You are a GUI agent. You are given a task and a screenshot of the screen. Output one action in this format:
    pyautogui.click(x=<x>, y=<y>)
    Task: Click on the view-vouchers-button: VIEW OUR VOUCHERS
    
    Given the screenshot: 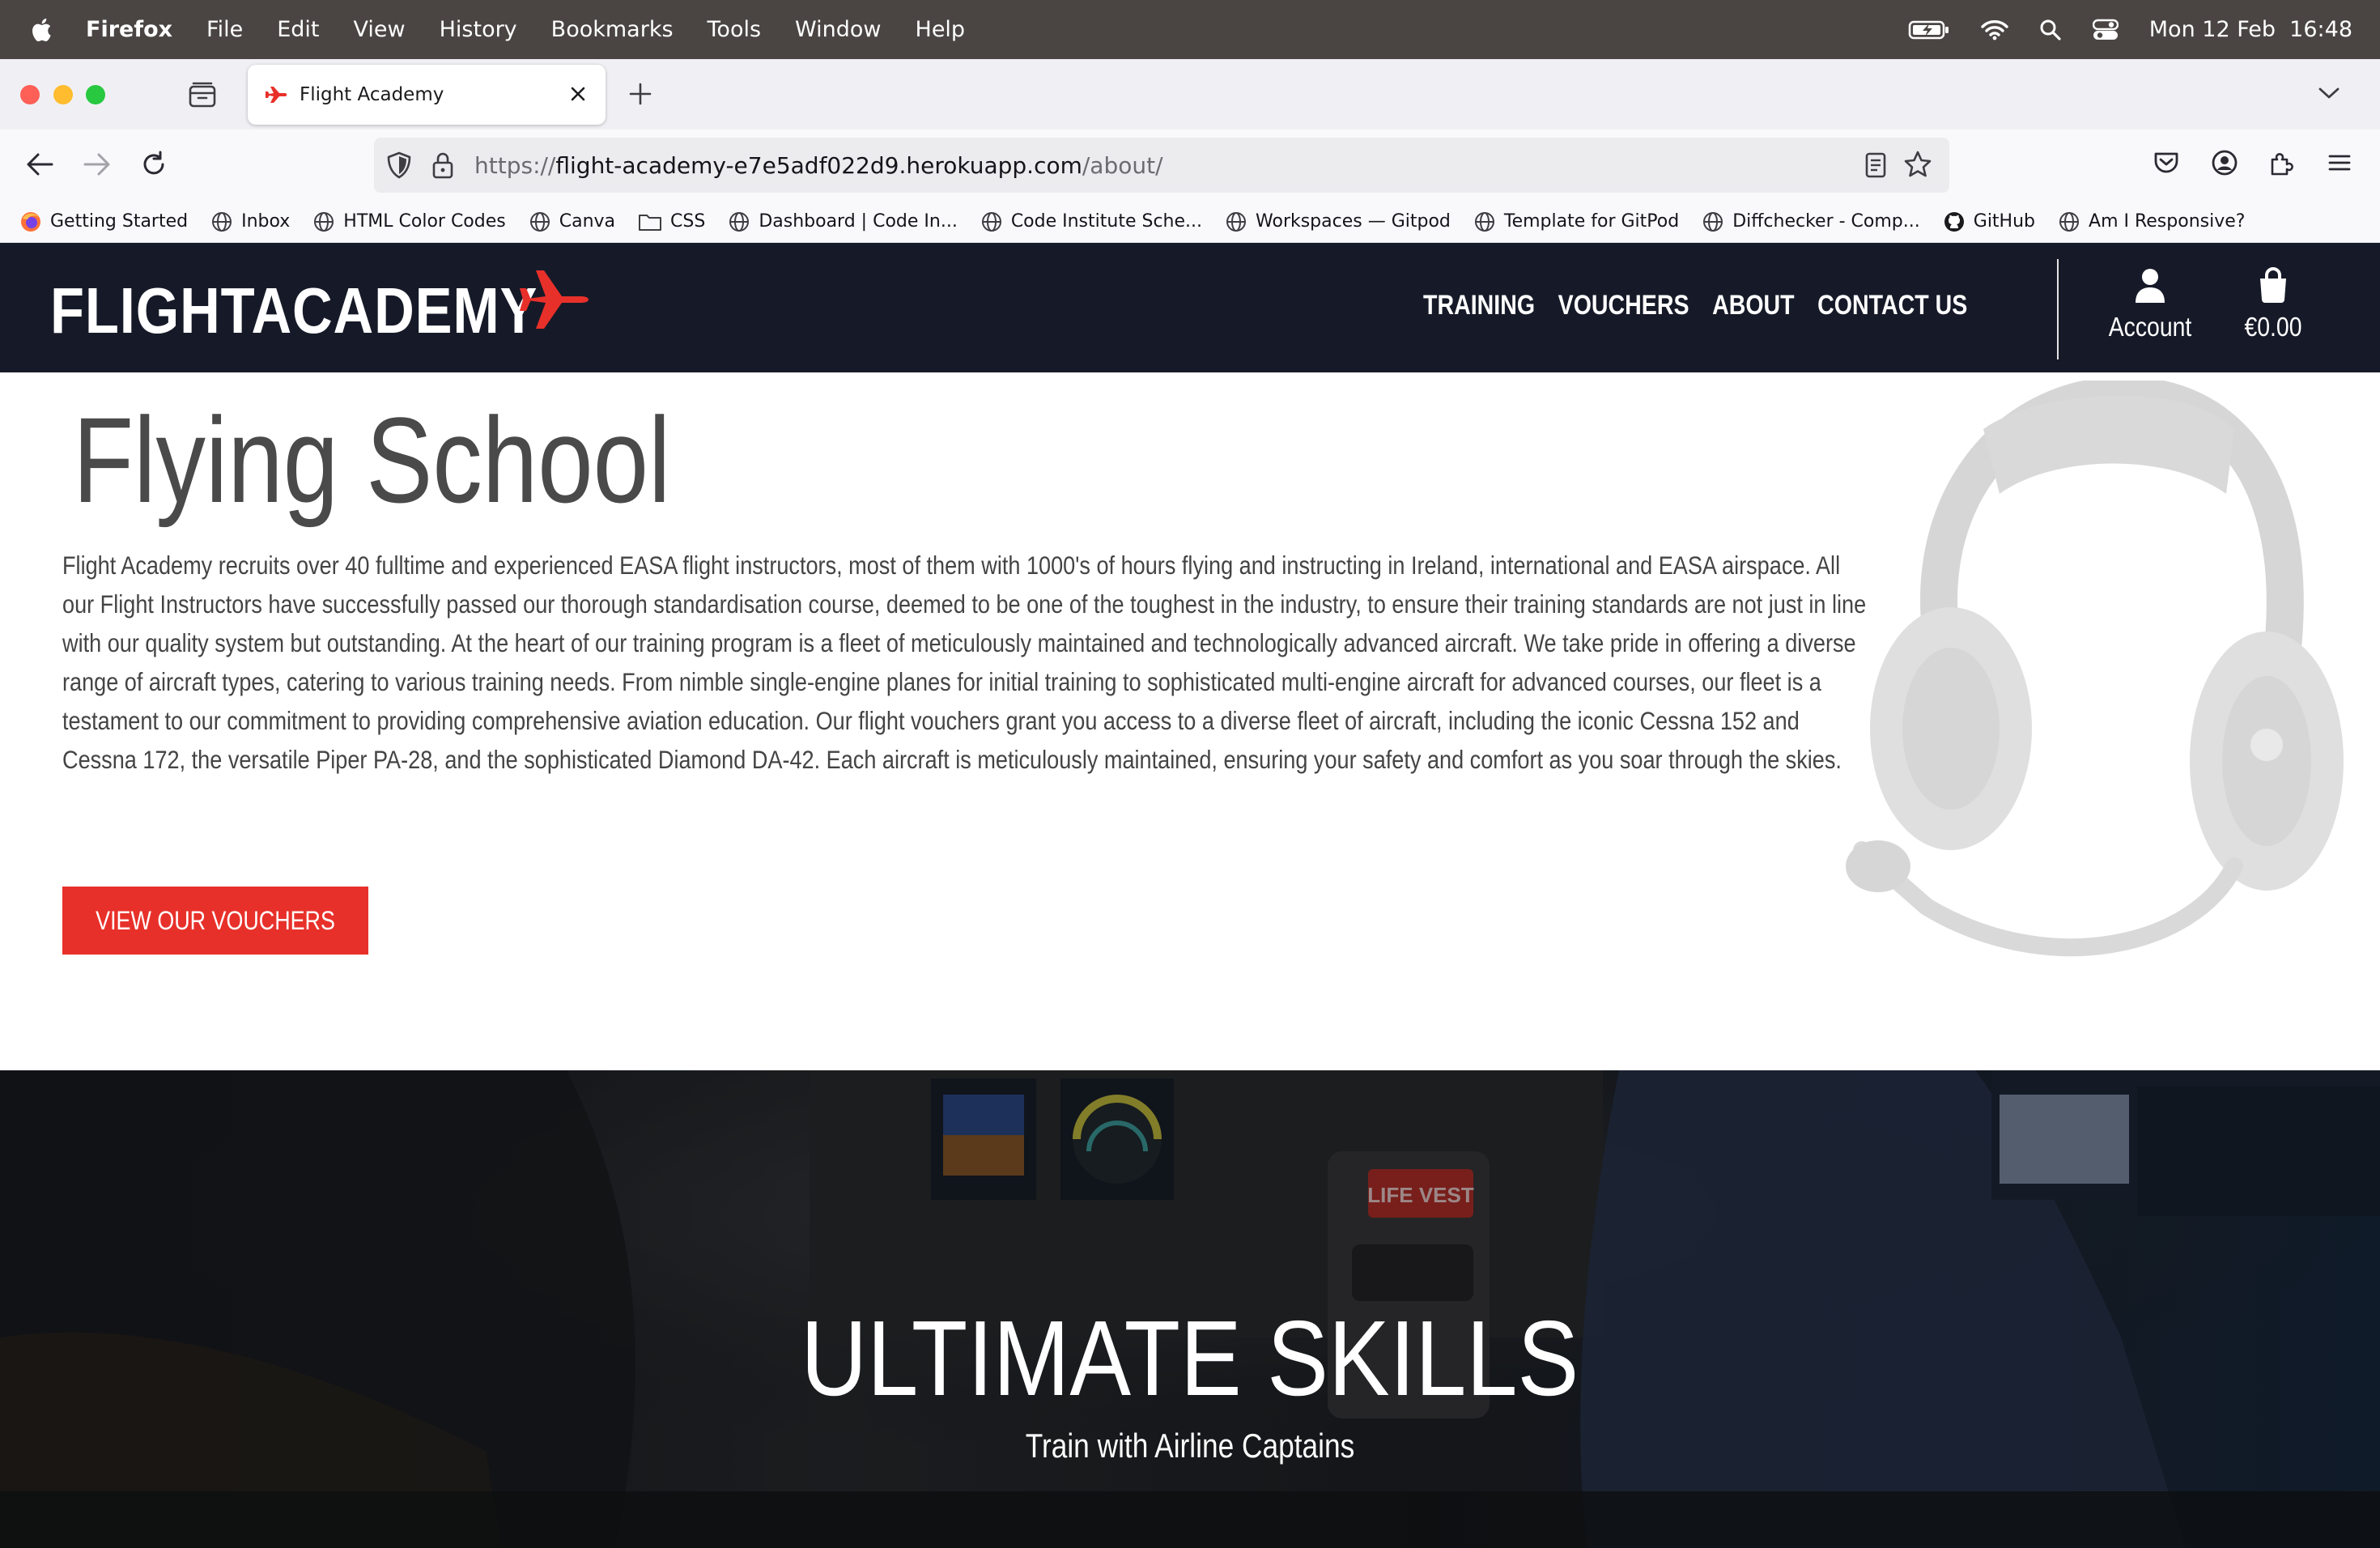 What is the action you would take?
    pyautogui.click(x=215, y=921)
    